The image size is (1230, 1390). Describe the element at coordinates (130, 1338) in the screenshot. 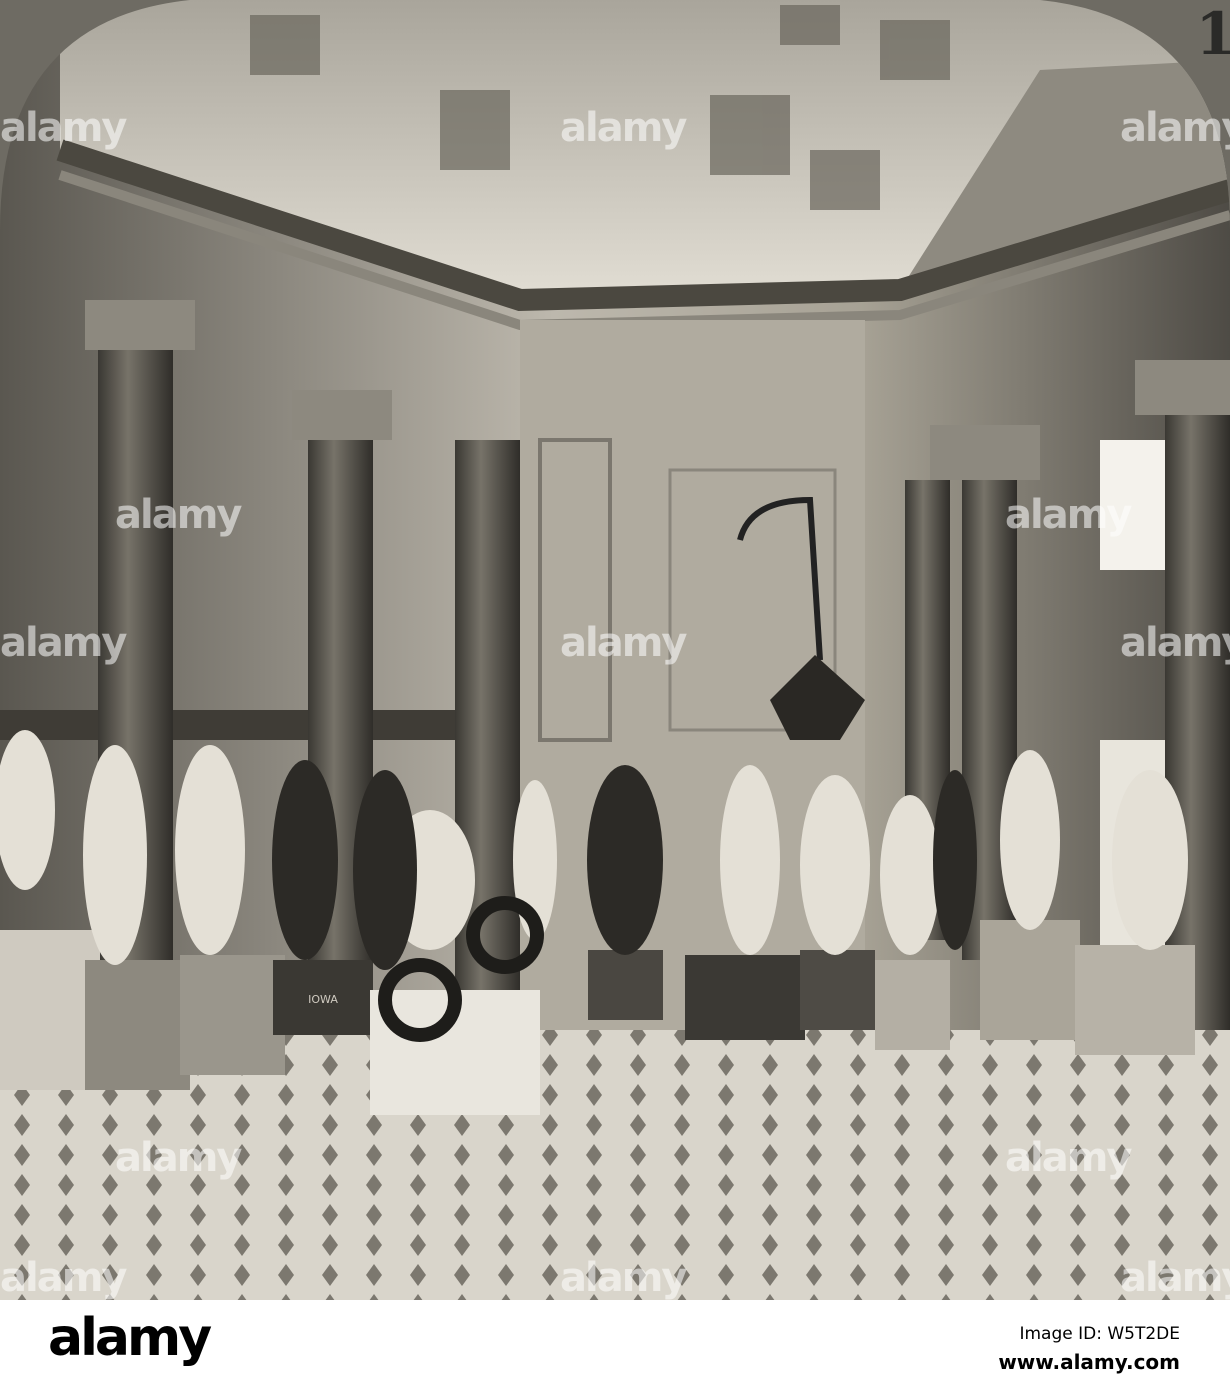

I see `alamy-logo: alamy` at that location.